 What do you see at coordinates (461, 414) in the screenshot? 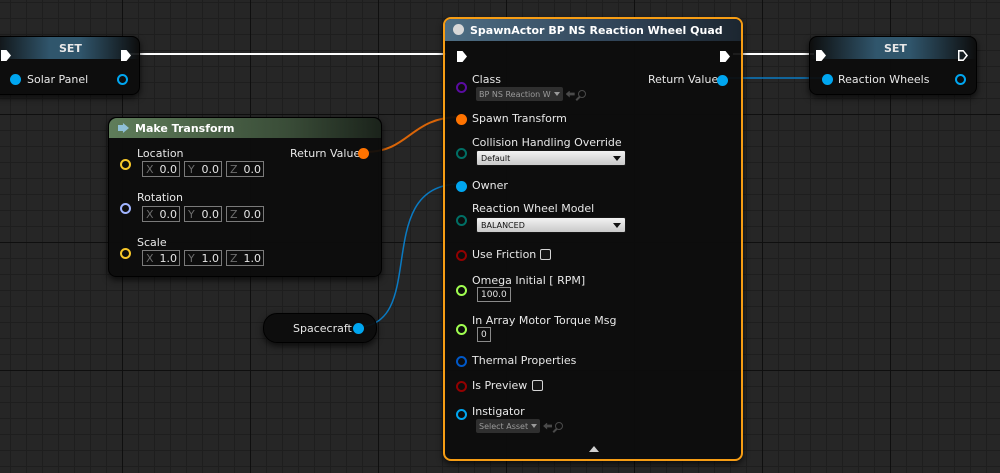
I see `instigator-pin` at bounding box center [461, 414].